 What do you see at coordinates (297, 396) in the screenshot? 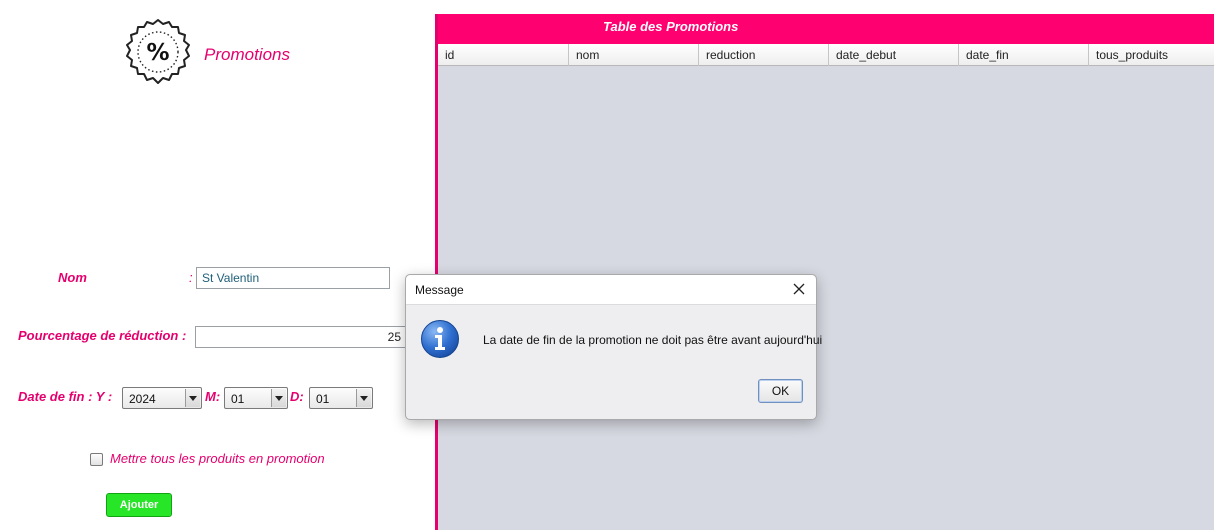
I see `day-label: D:` at bounding box center [297, 396].